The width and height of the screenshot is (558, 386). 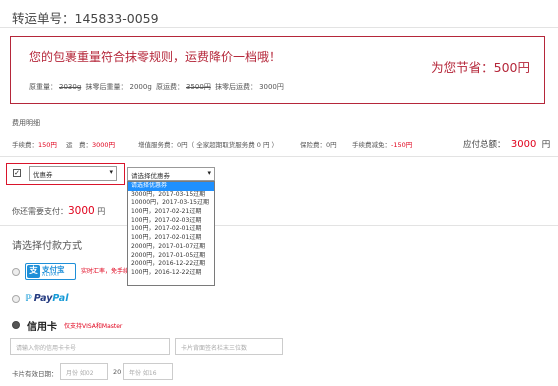 I want to click on alipay-radio, so click(x=16, y=272).